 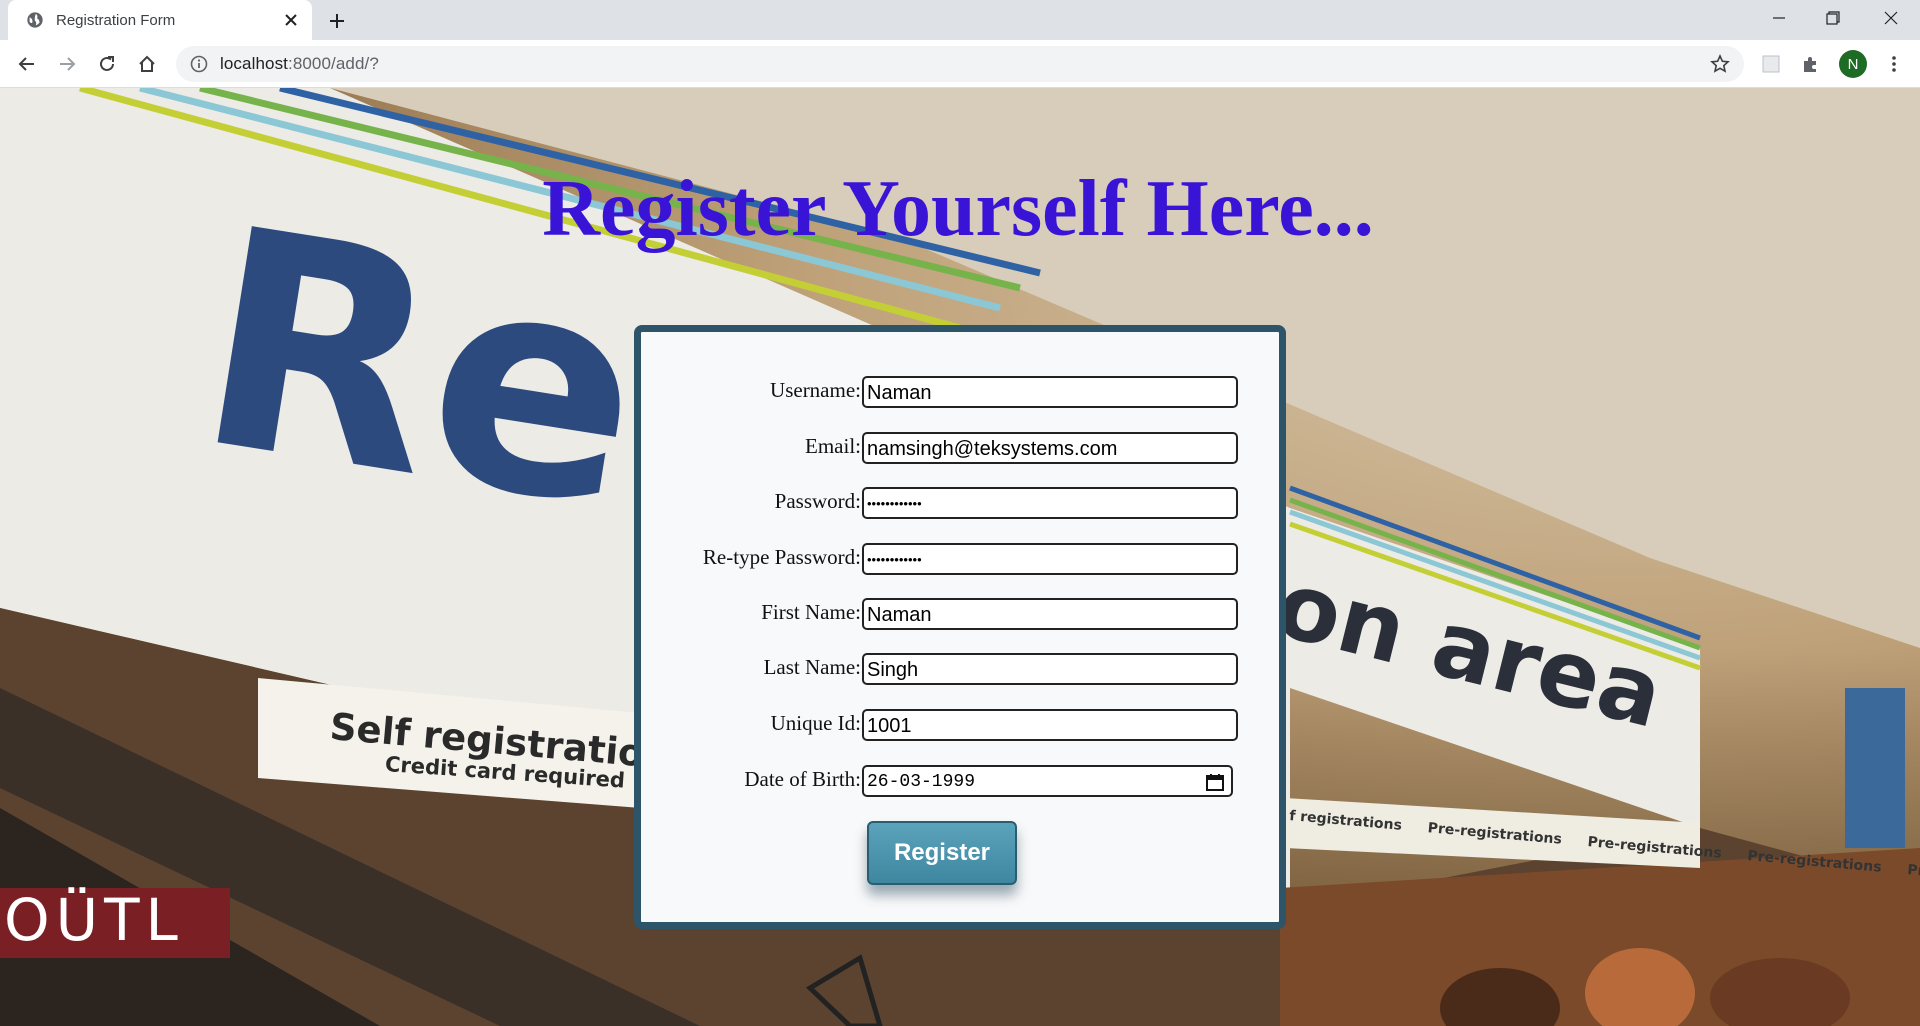 What do you see at coordinates (254, 63) in the screenshot?
I see `url-host: localhost` at bounding box center [254, 63].